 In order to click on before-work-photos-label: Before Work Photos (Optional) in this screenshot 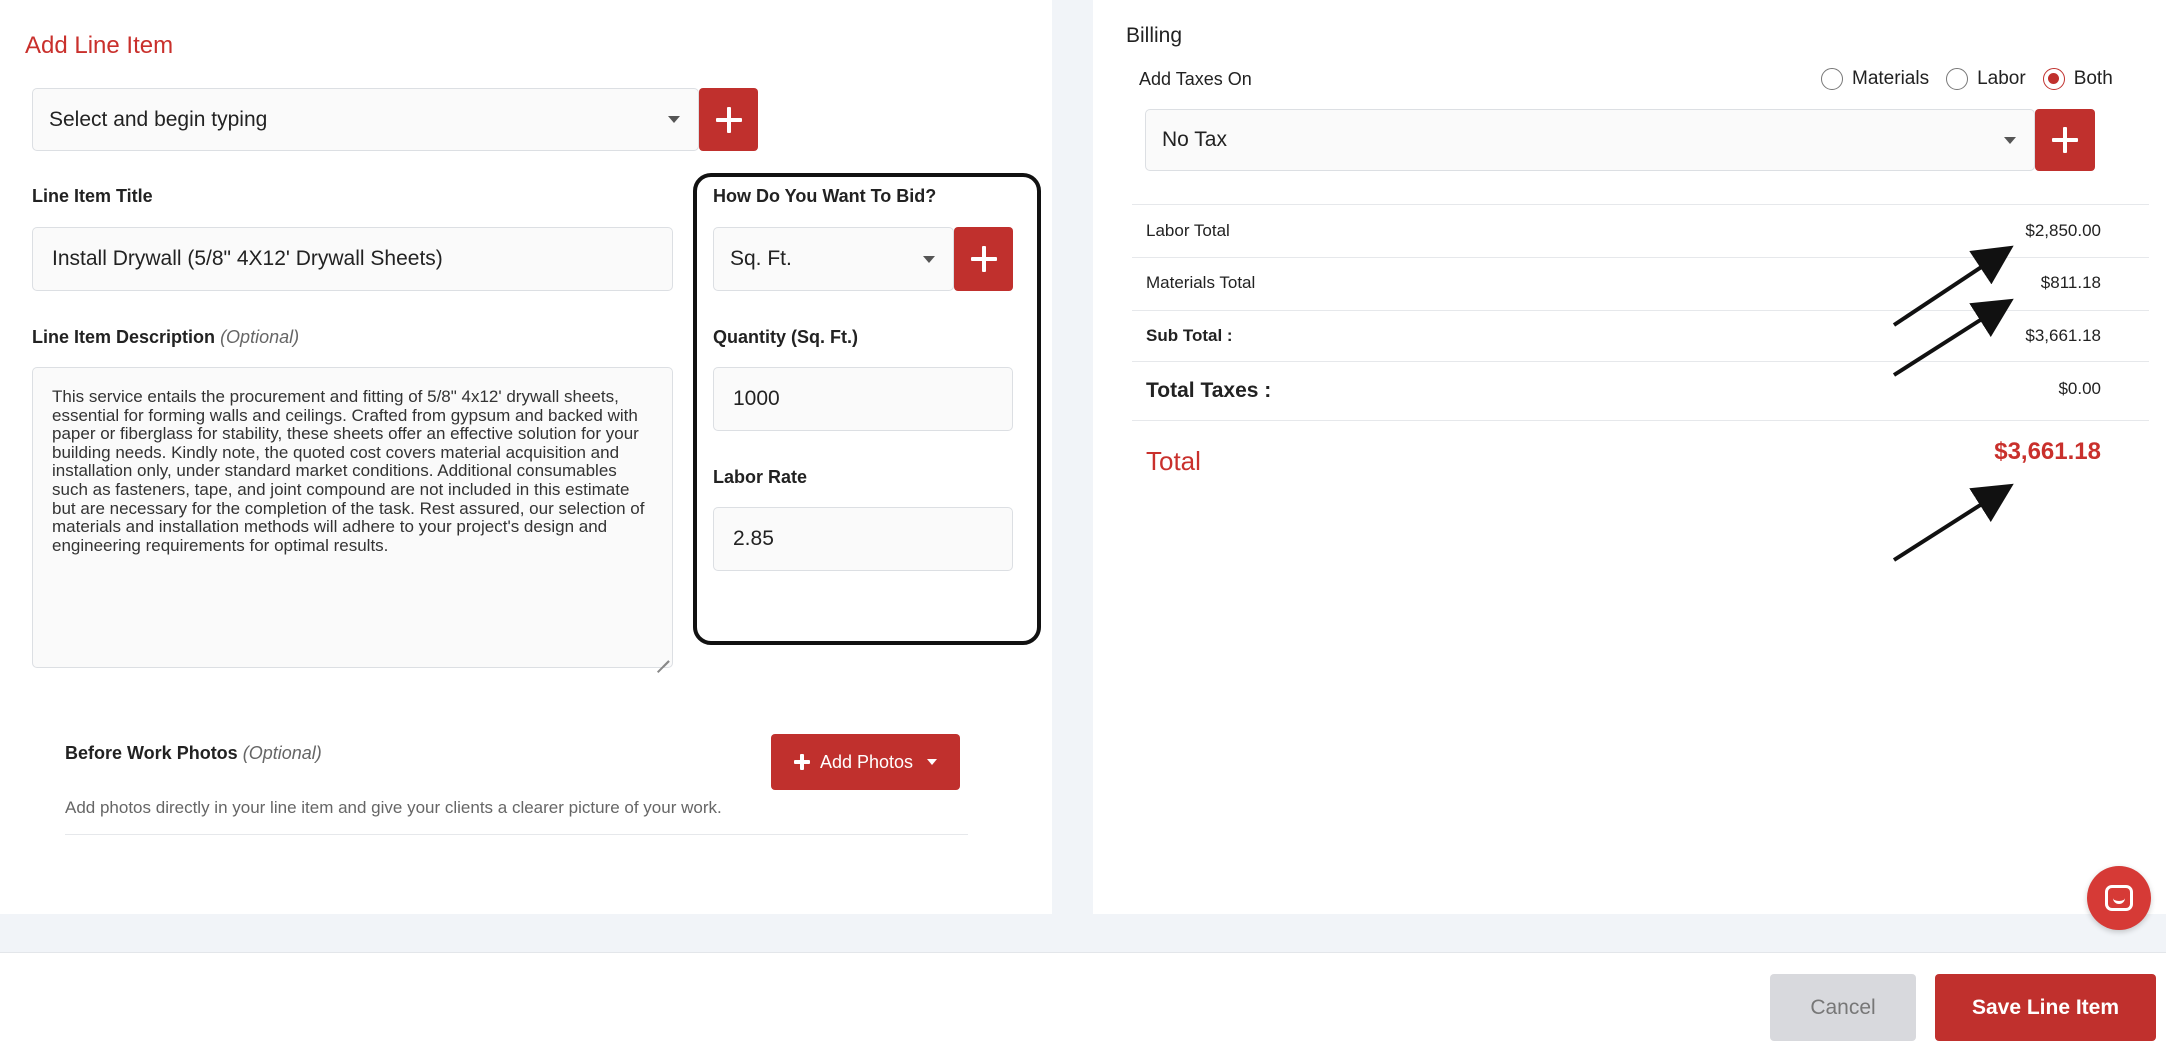, I will do `click(193, 753)`.